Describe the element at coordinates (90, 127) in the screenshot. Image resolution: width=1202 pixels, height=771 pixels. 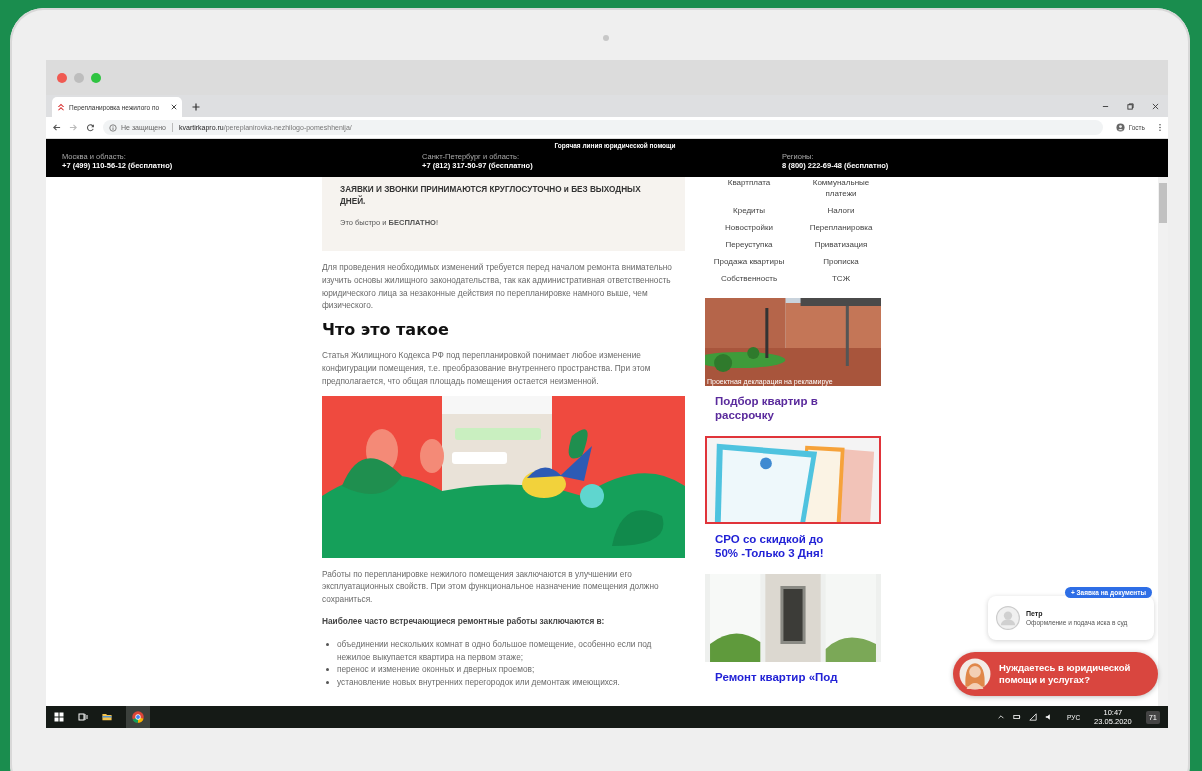
I see `reload-icon` at that location.